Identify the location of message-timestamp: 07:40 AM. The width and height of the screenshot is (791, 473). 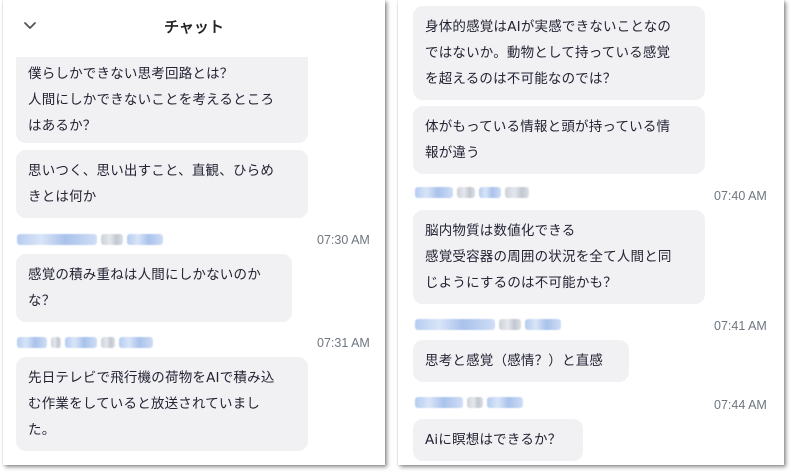
(740, 196).